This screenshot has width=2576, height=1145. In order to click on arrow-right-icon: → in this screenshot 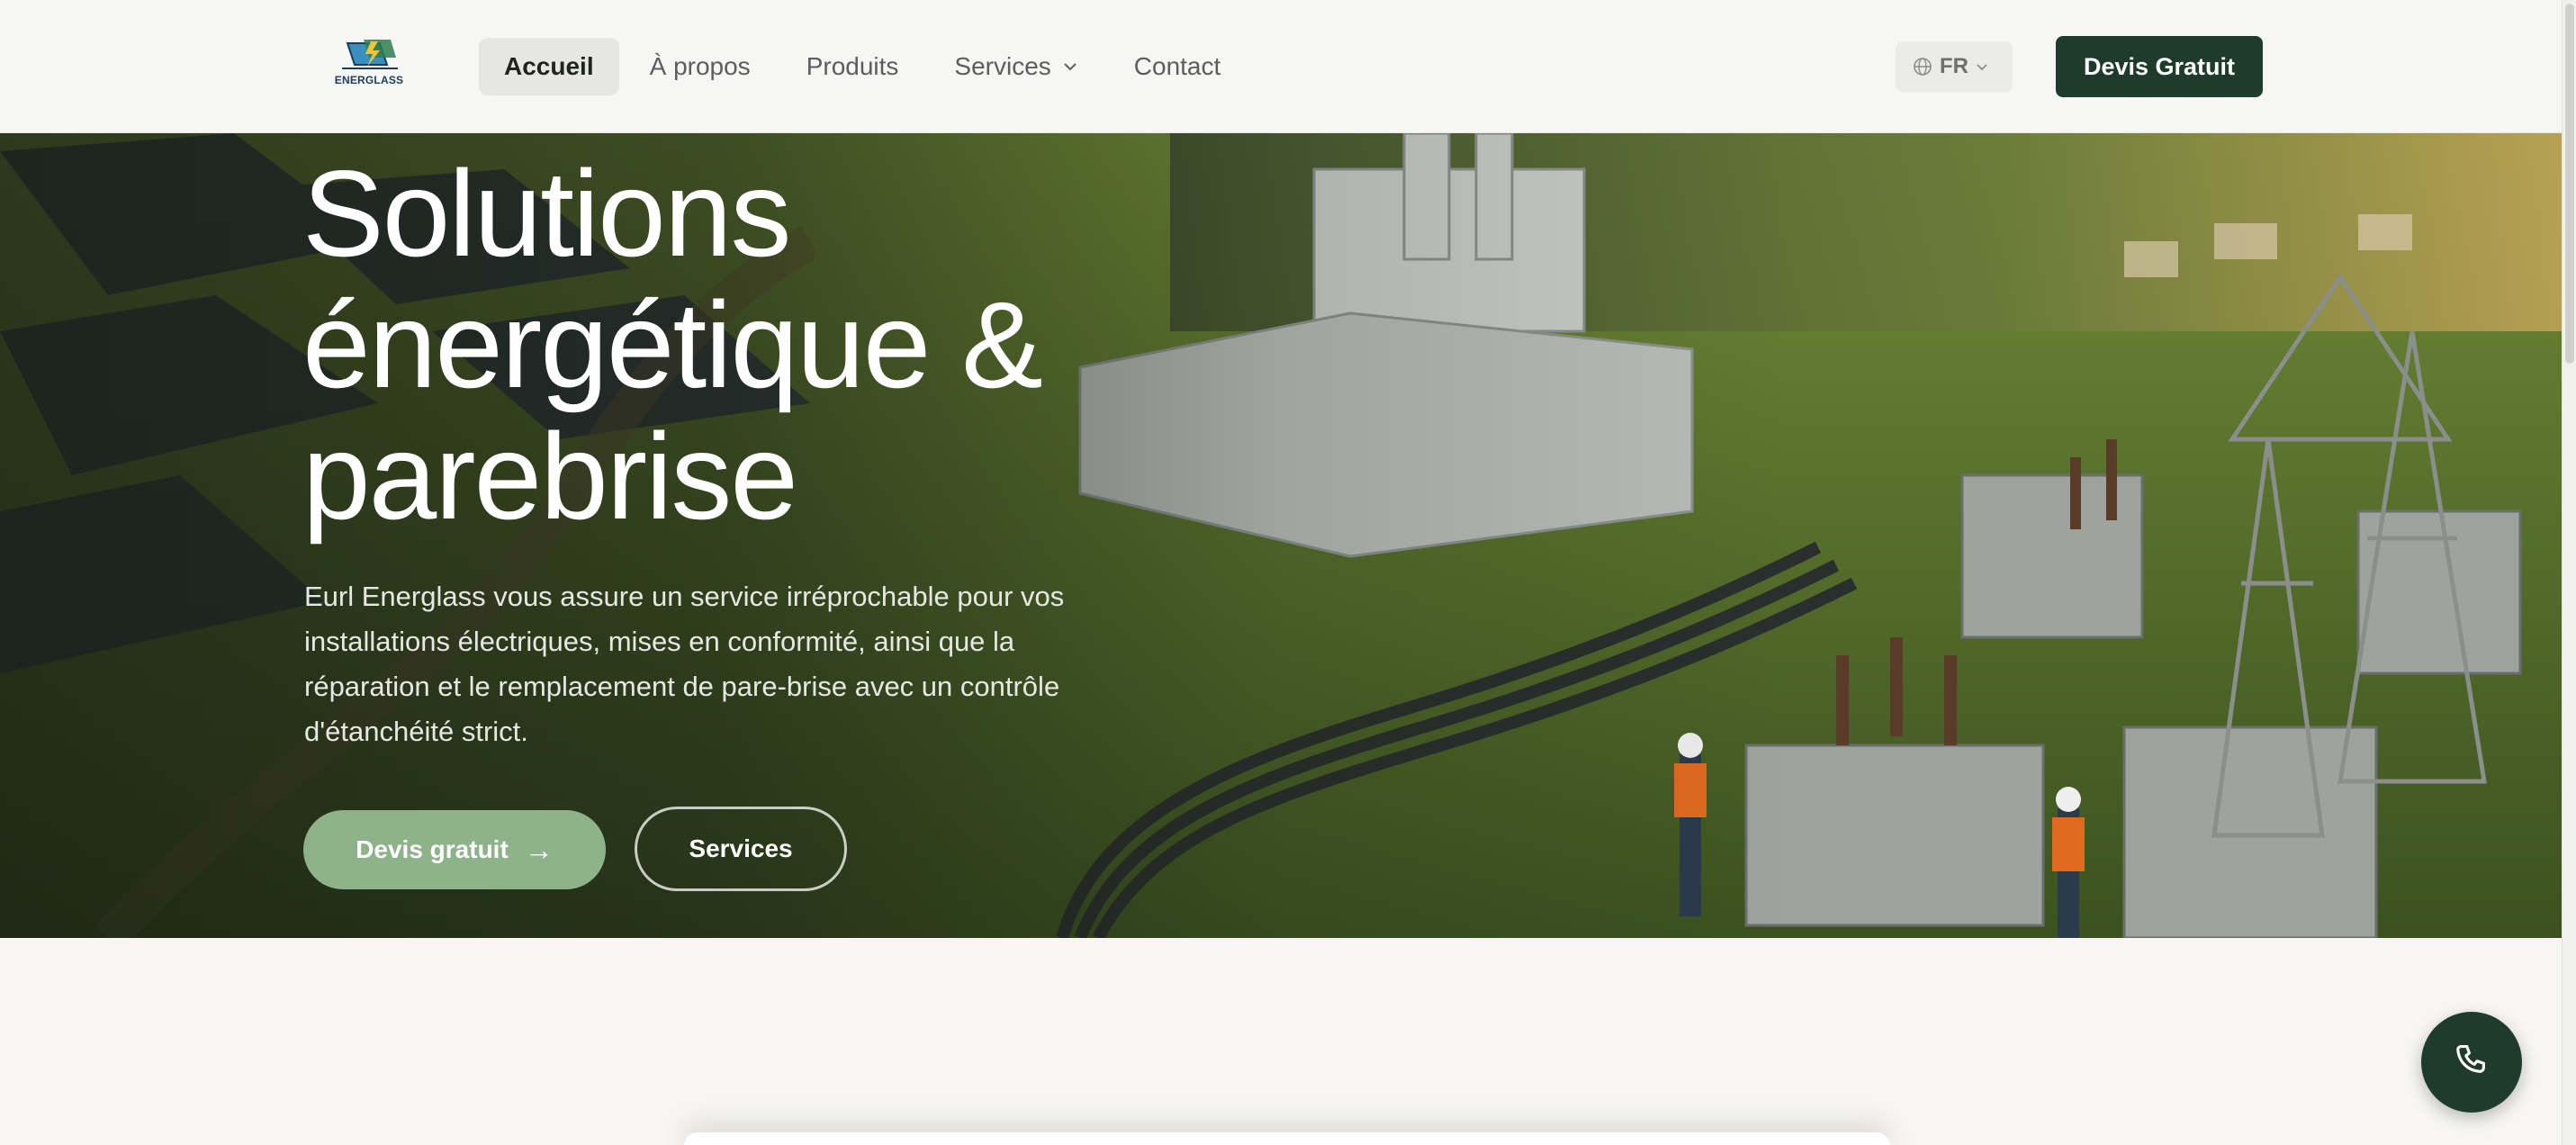, I will do `click(539, 849)`.